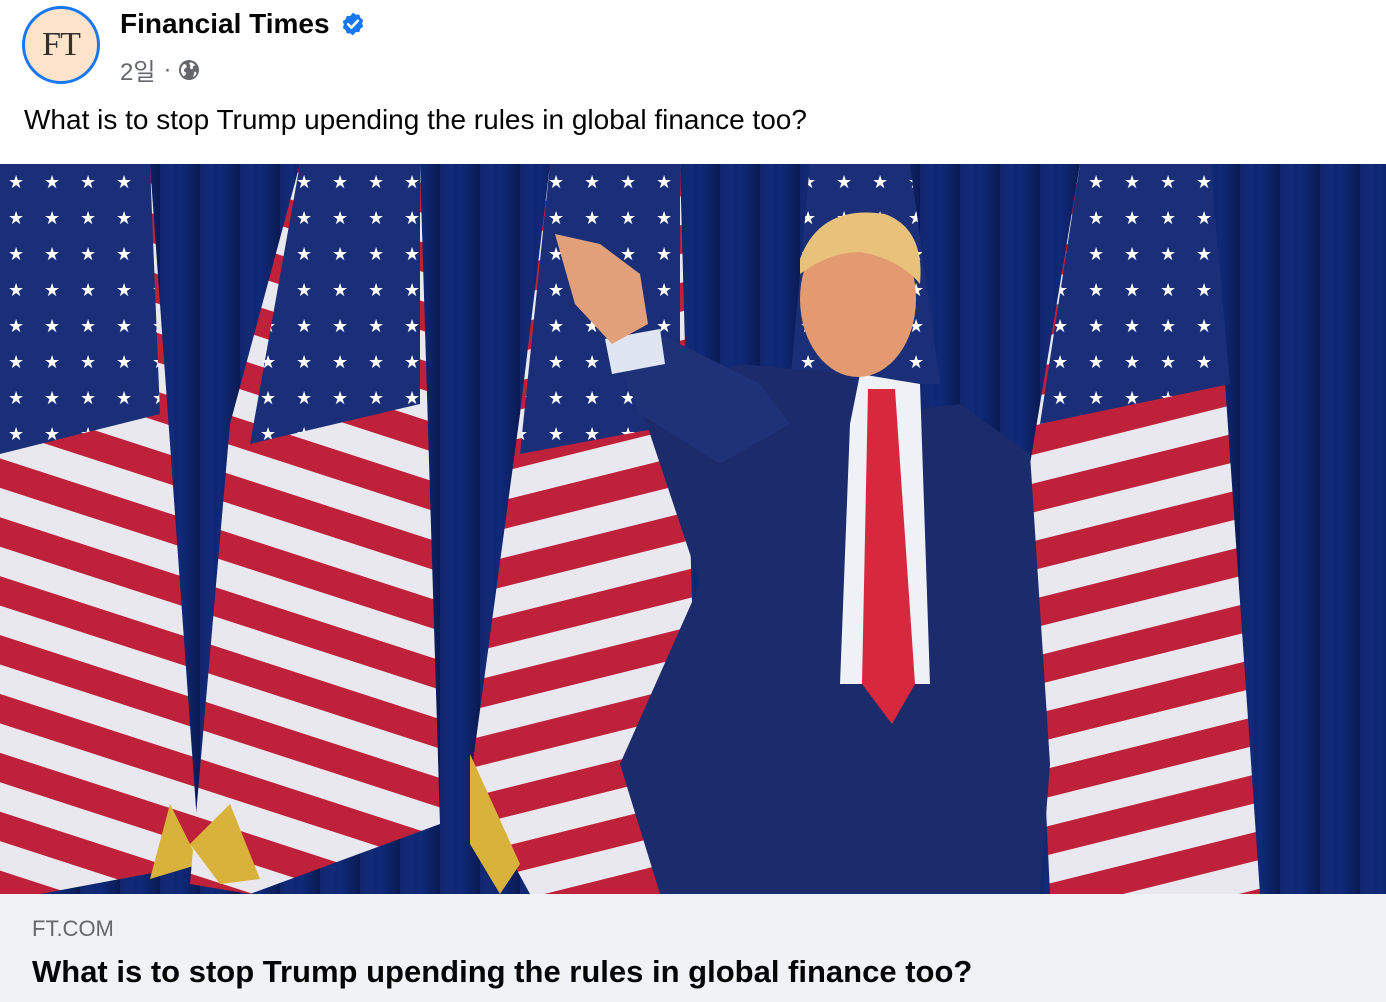 Image resolution: width=1386 pixels, height=1002 pixels. What do you see at coordinates (693, 50) in the screenshot?
I see `post-header: FT Financial Times 2일 ·` at bounding box center [693, 50].